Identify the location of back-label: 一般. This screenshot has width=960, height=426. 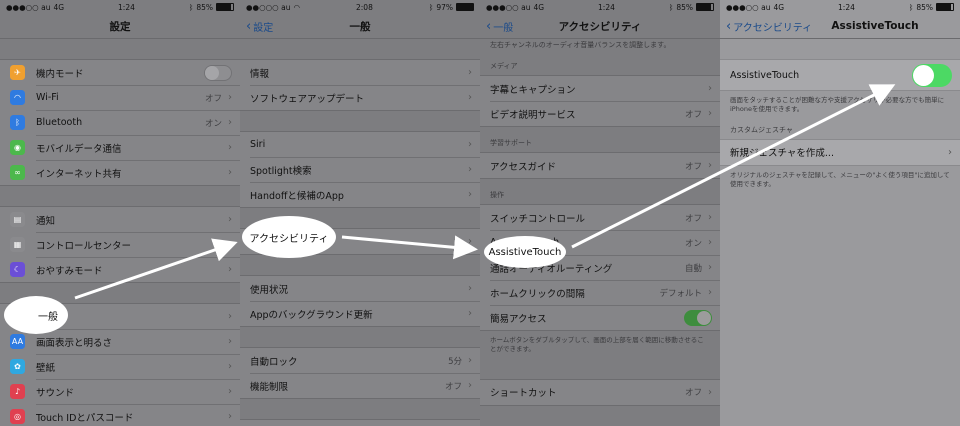
(503, 28).